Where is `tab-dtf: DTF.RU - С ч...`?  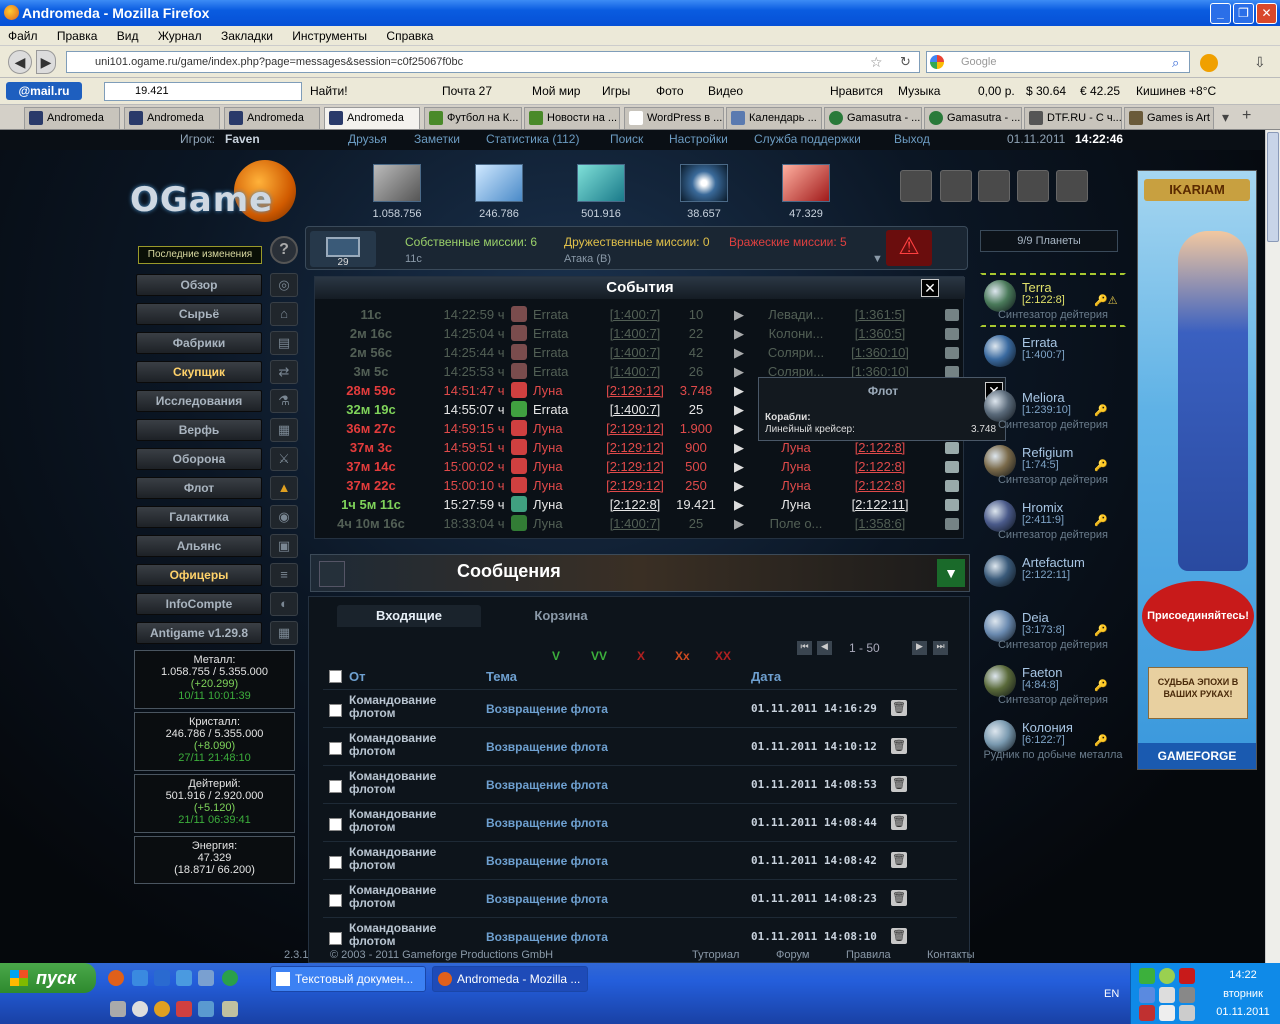 tab-dtf: DTF.RU - С ч... is located at coordinates (1073, 118).